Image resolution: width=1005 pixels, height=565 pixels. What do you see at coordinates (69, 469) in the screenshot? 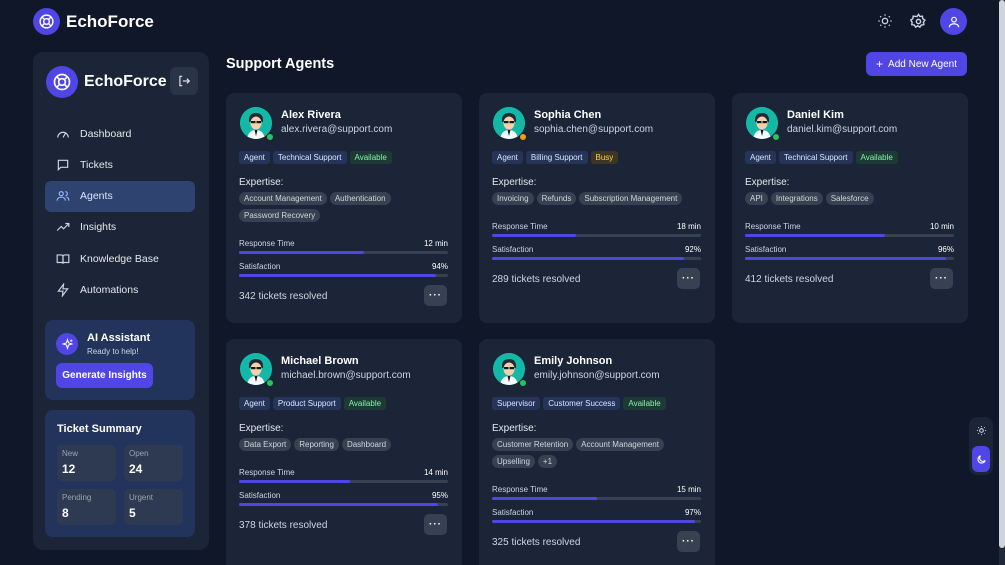
I see `summary-value: 12` at bounding box center [69, 469].